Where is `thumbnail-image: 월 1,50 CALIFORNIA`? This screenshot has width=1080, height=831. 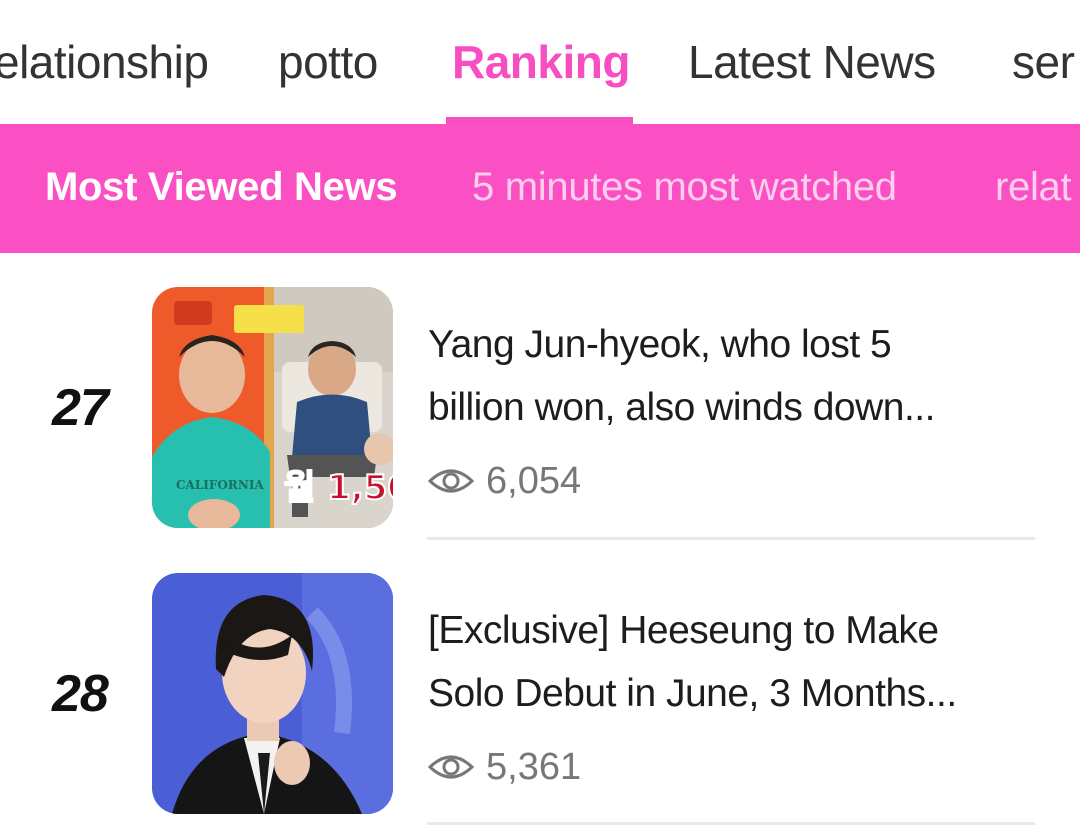
thumbnail-image: 월 1,50 CALIFORNIA is located at coordinates (272, 407).